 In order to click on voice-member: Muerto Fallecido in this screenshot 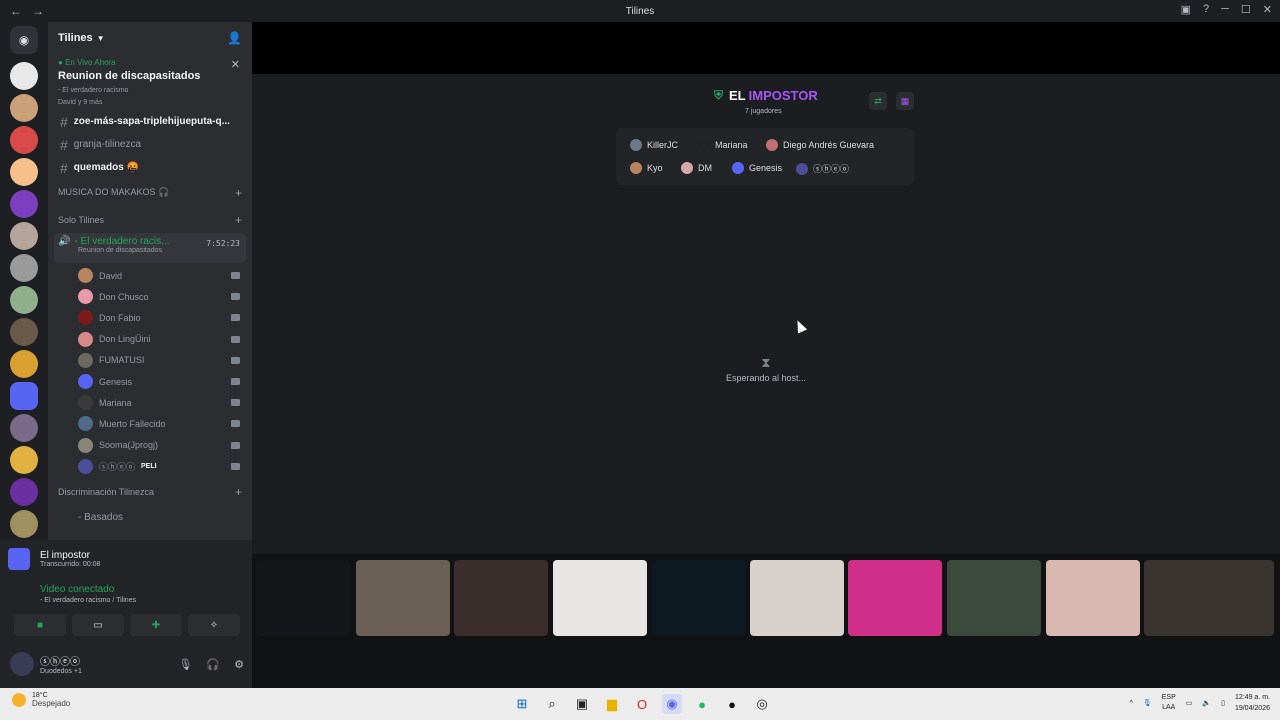, I will do `click(150, 423)`.